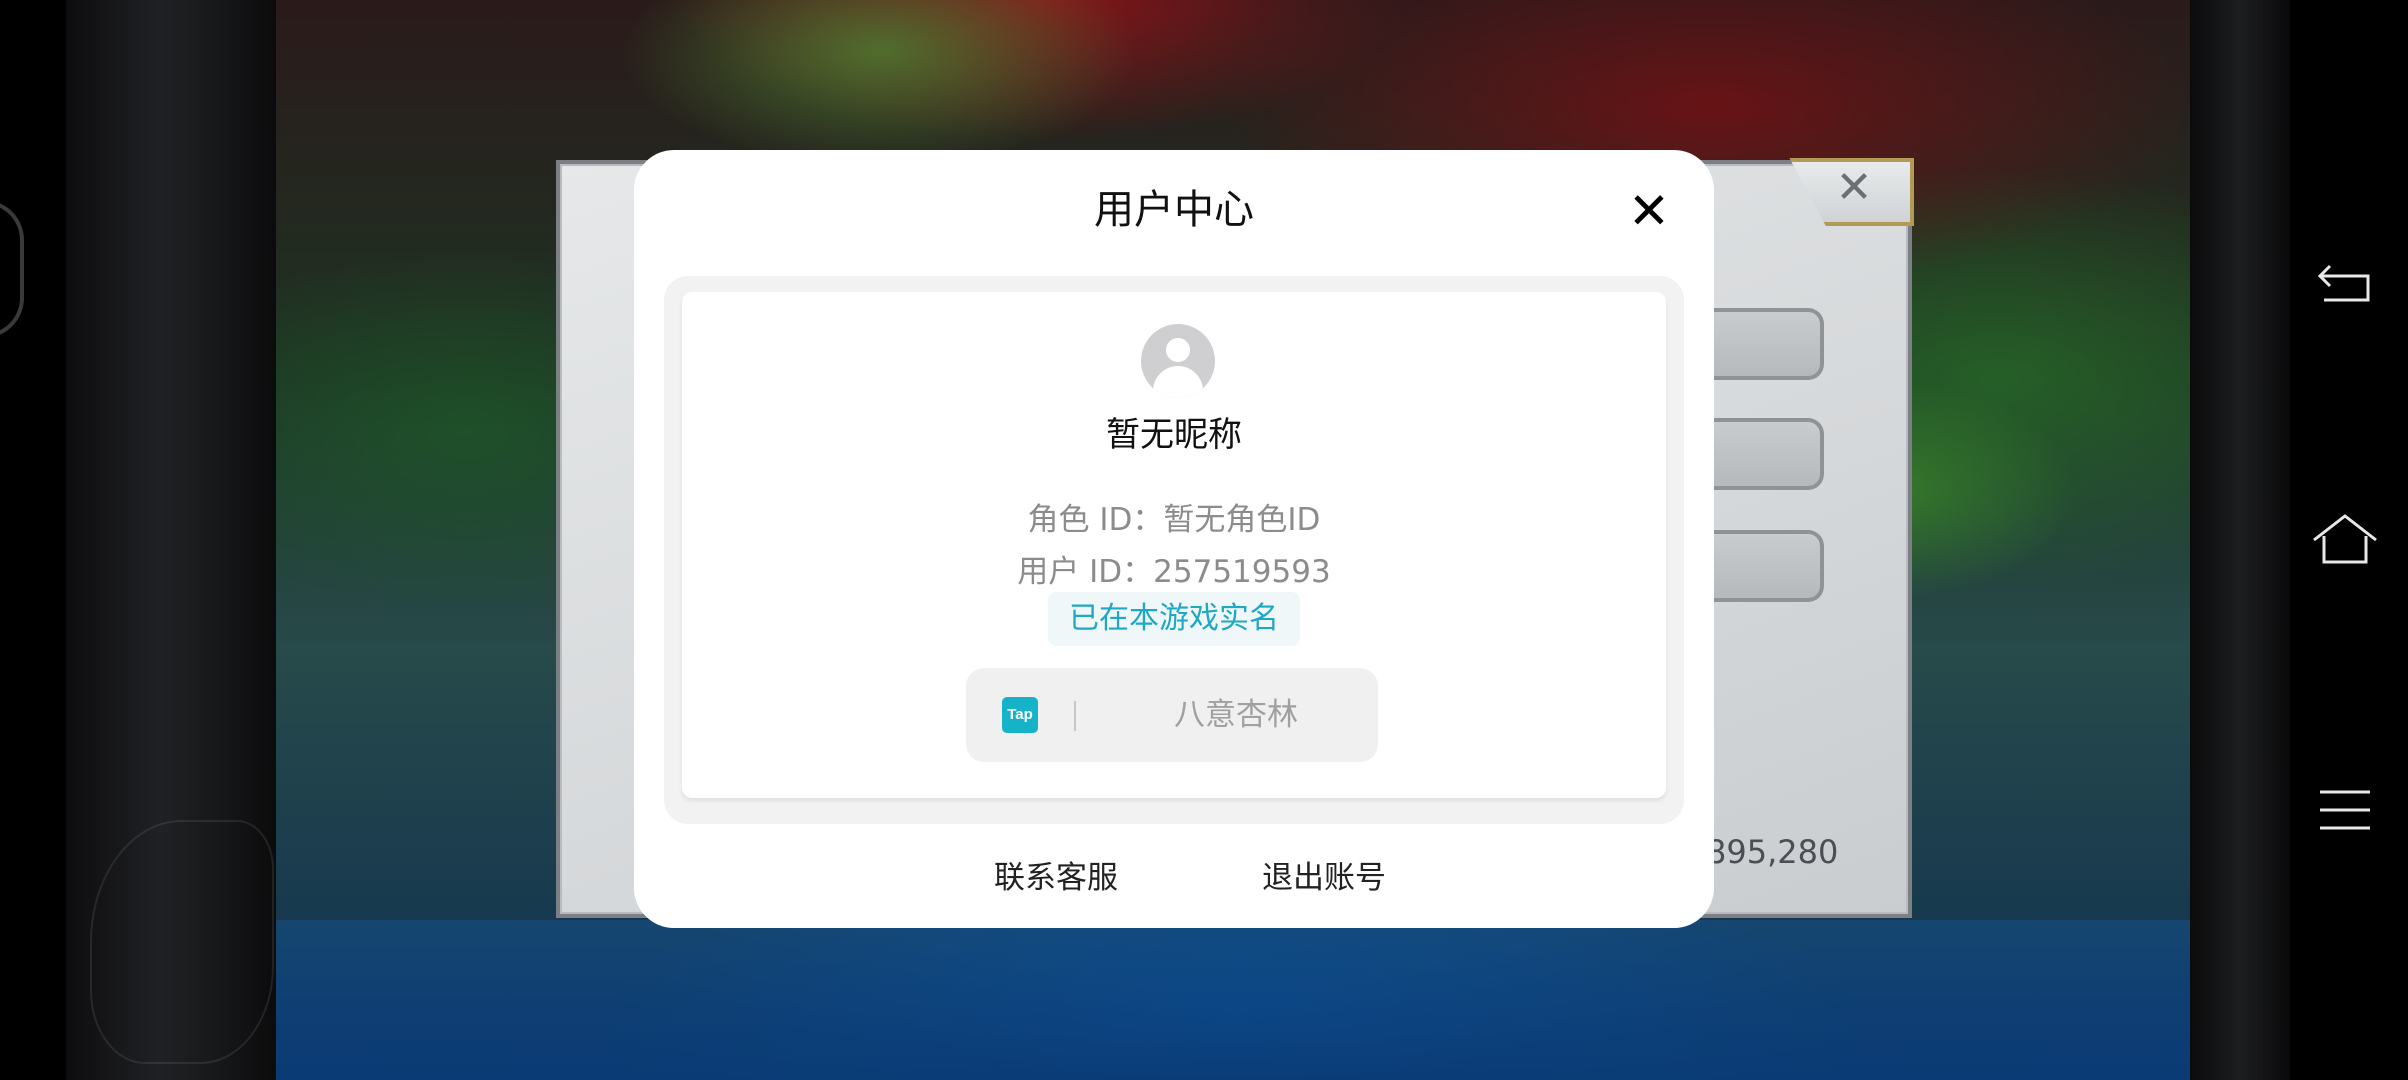 The width and height of the screenshot is (2408, 1080). What do you see at coordinates (2345, 810) in the screenshot?
I see `menu-icon` at bounding box center [2345, 810].